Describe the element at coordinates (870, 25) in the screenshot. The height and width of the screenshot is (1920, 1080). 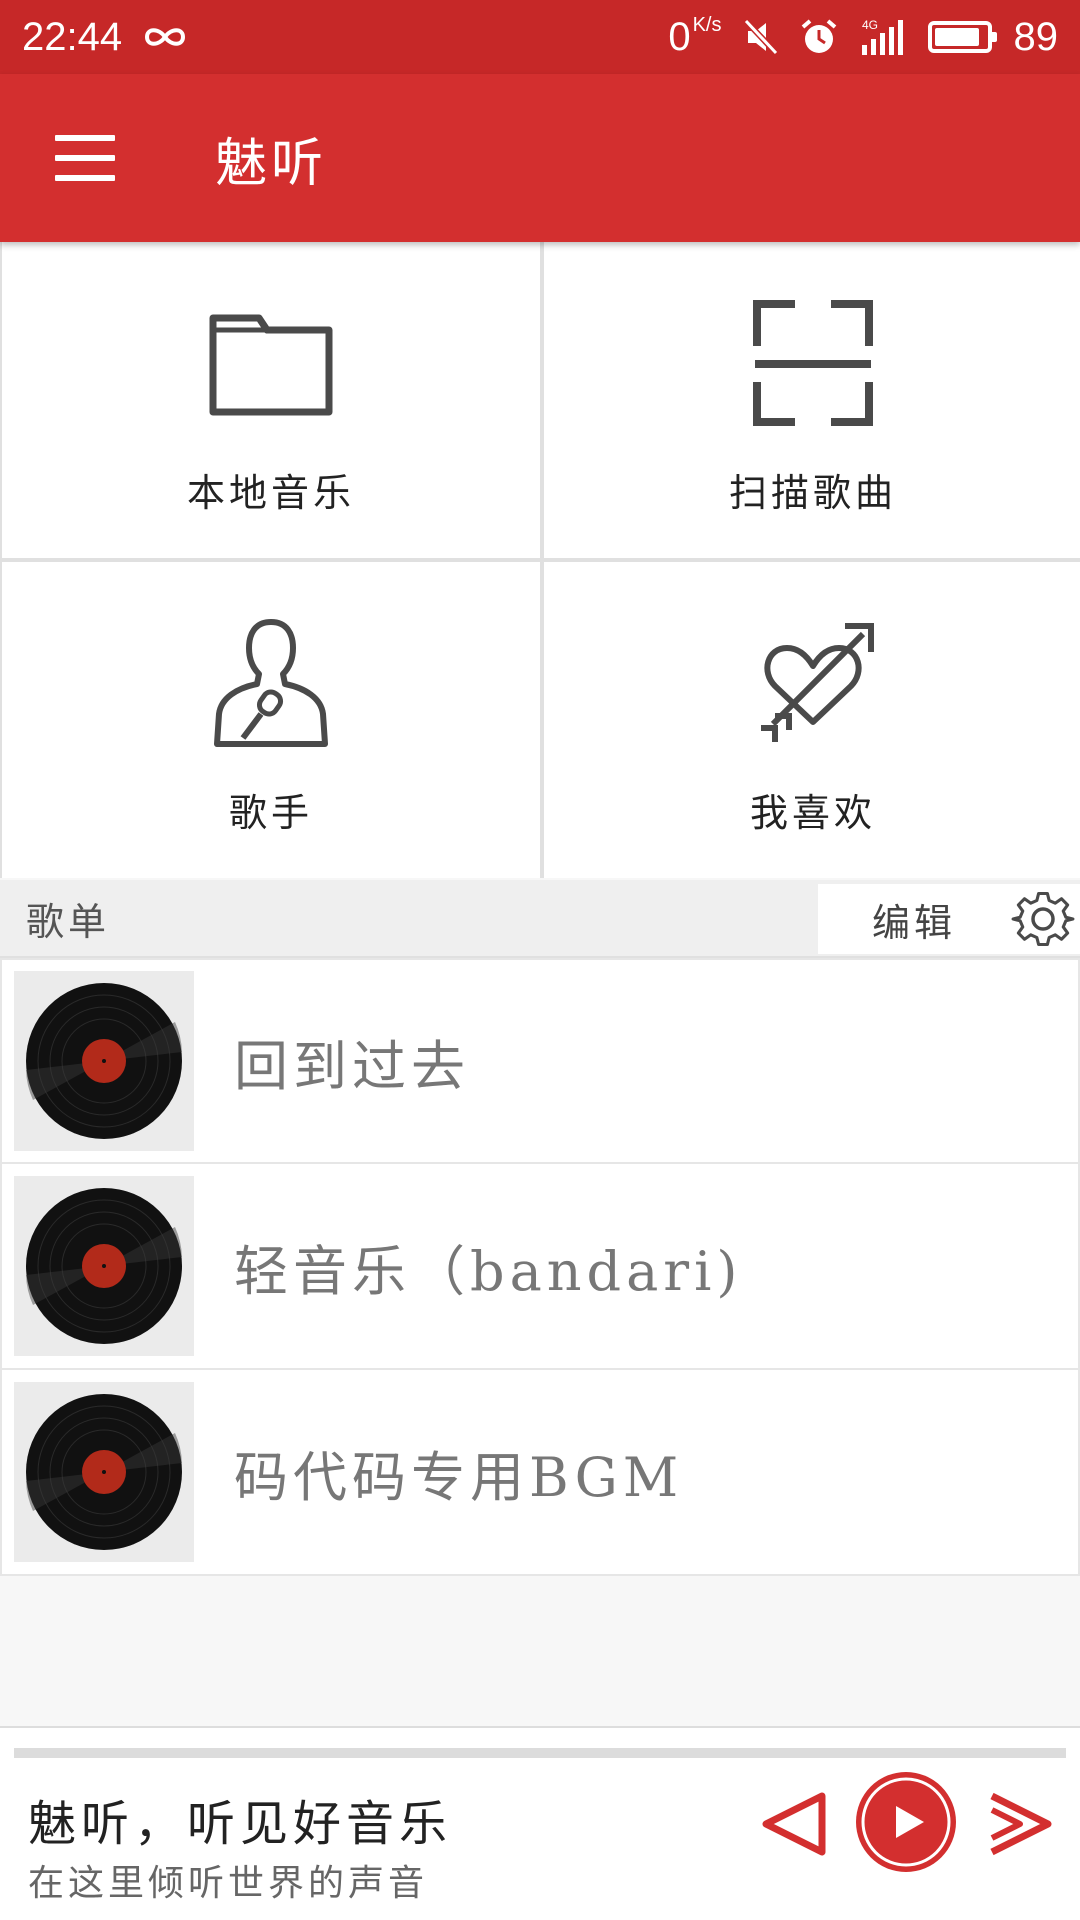
I see `svg-text: 4G` at that location.